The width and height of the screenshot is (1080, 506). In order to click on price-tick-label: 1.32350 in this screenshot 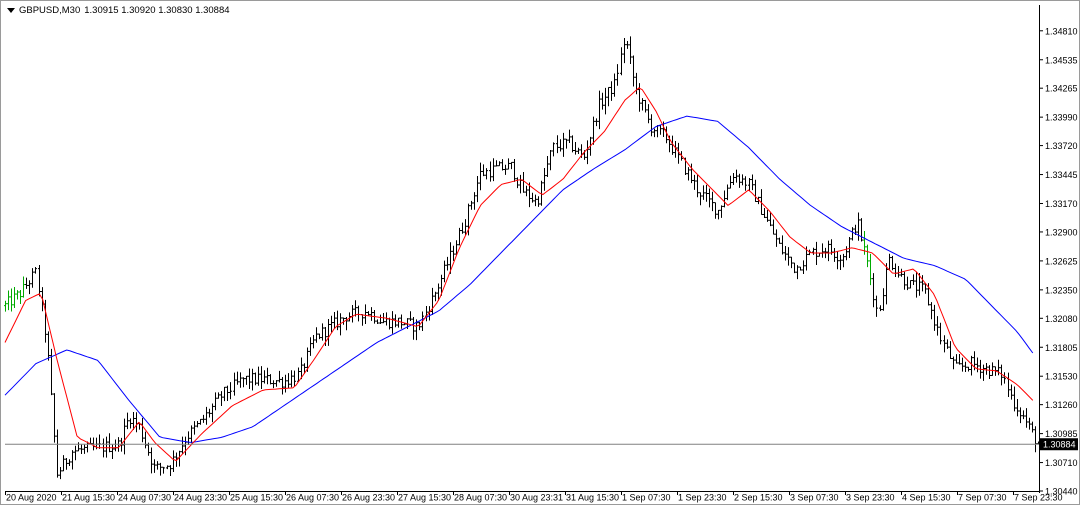, I will do `click(1061, 290)`.